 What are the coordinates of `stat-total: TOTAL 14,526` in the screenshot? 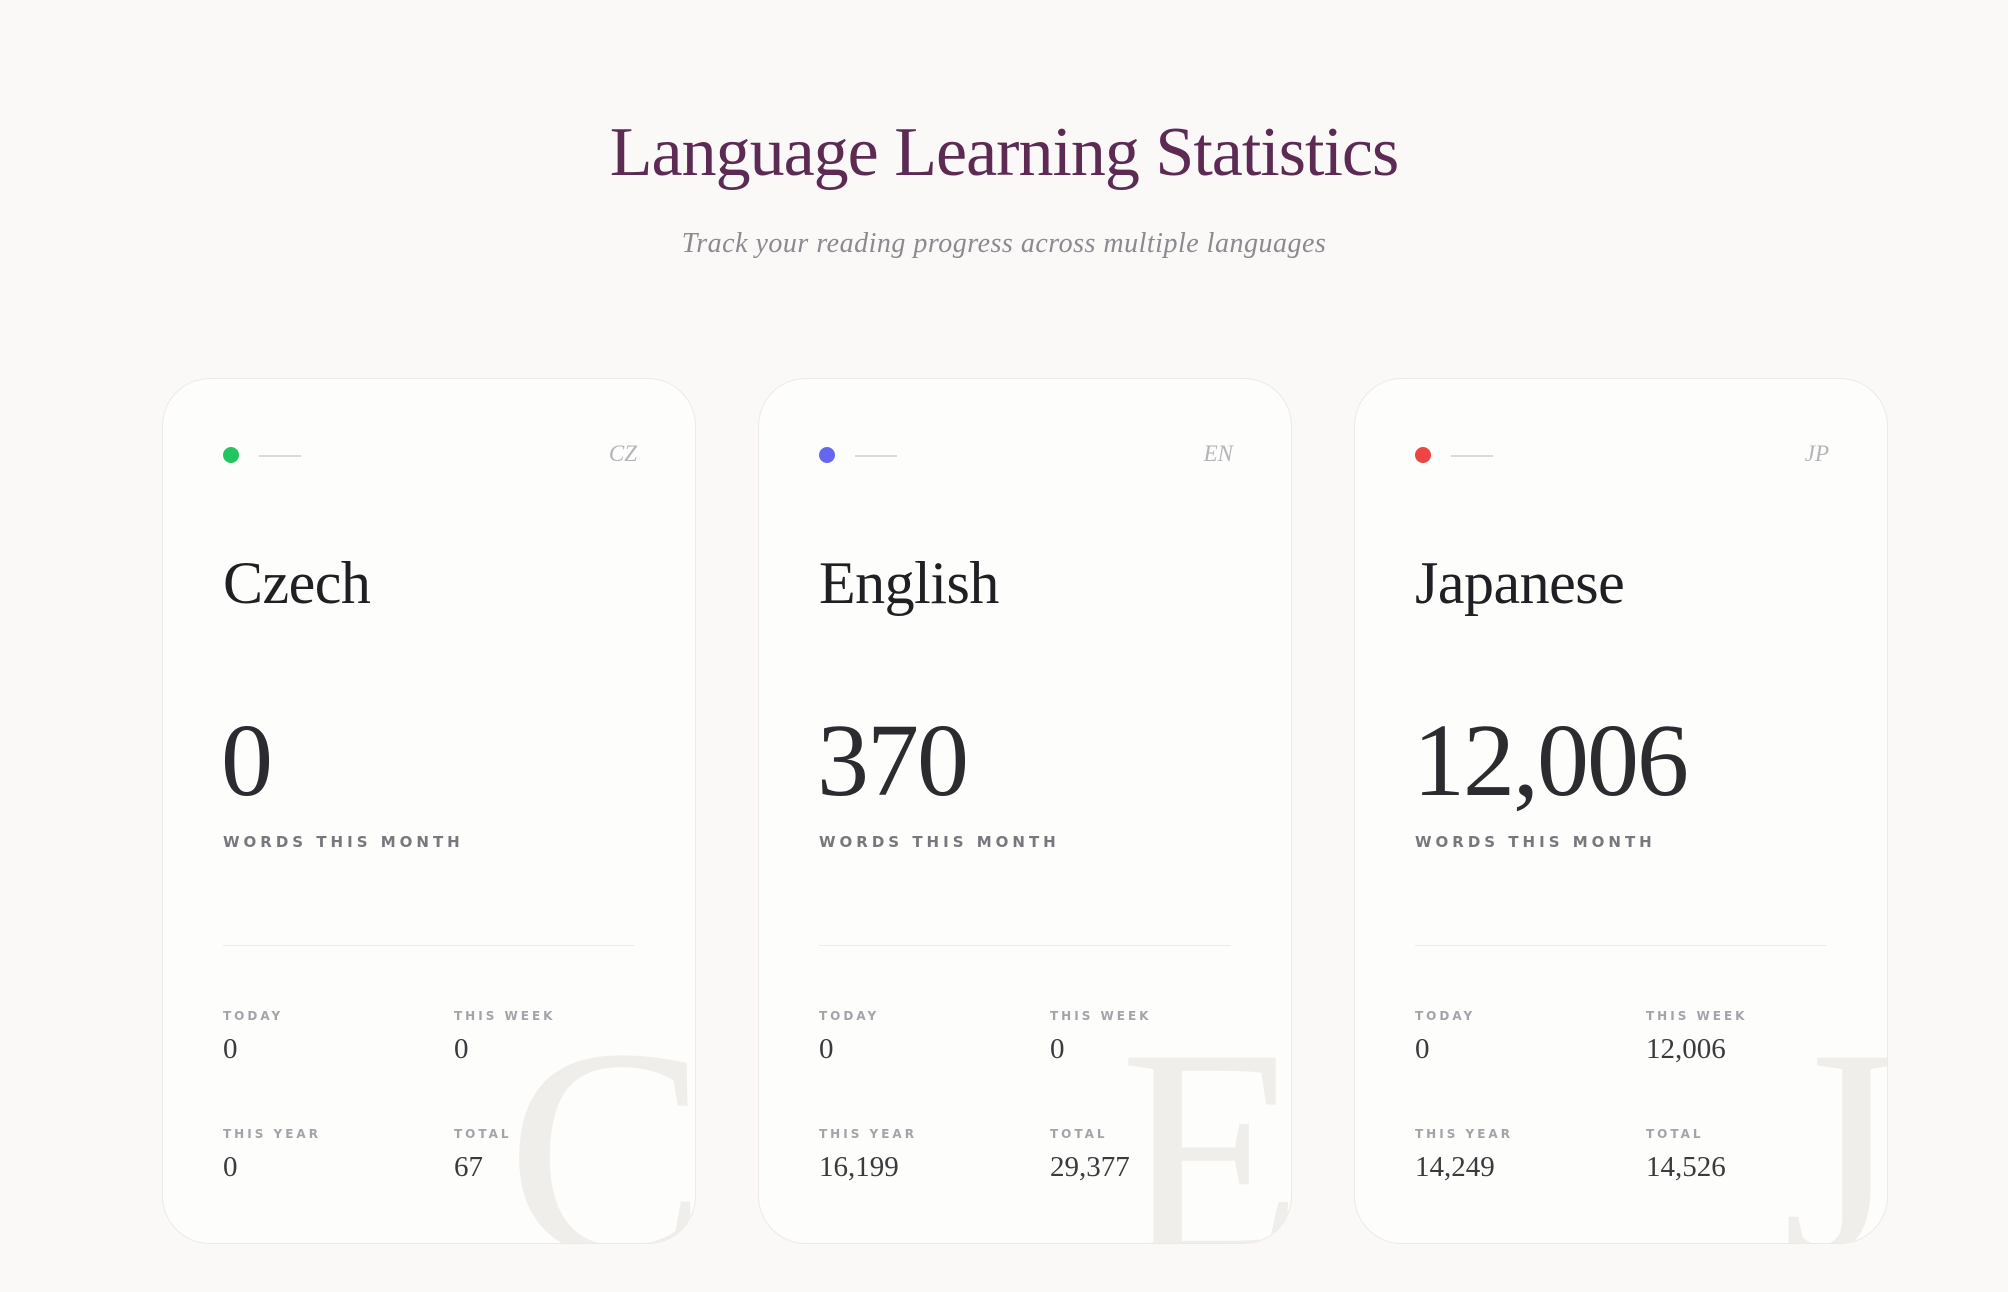 It's located at (1686, 1155).